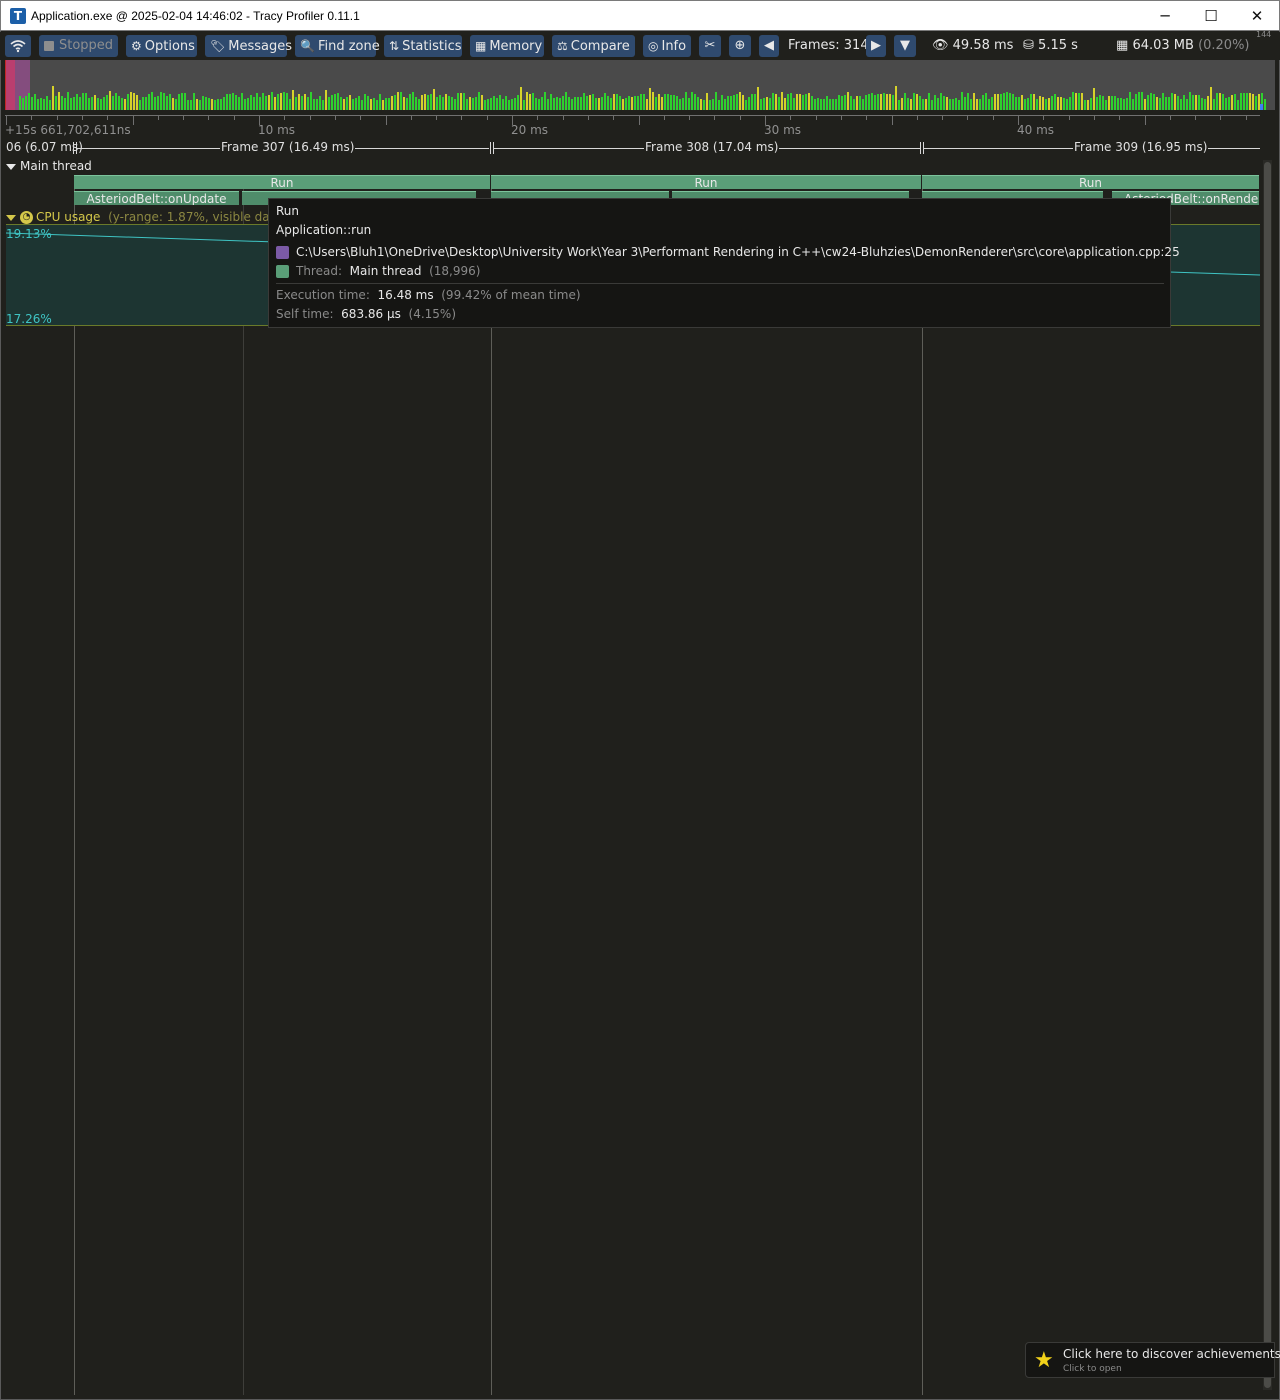 The height and width of the screenshot is (1400, 1280). What do you see at coordinates (710, 46) in the screenshot?
I see `tools-button: ✂` at bounding box center [710, 46].